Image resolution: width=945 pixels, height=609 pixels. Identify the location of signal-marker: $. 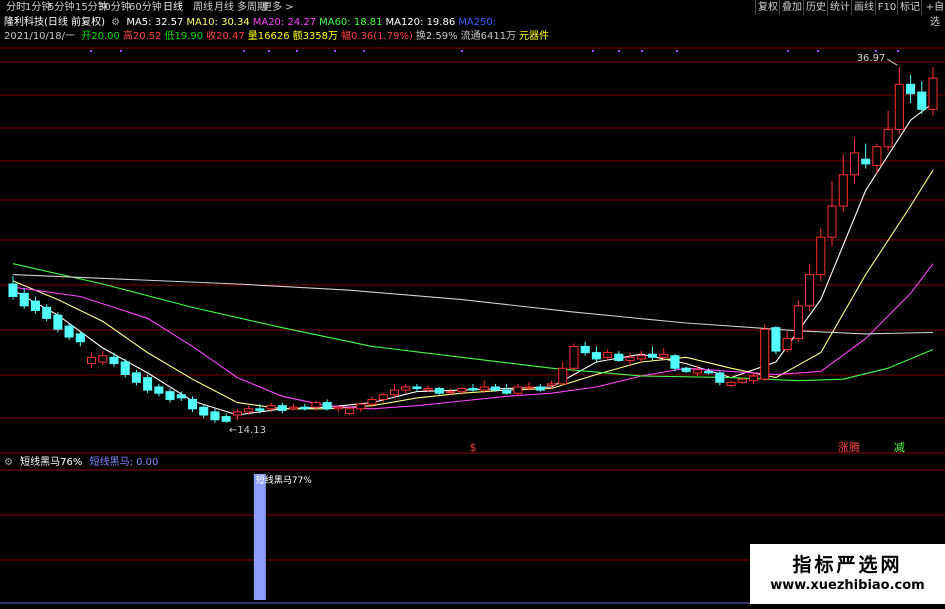
(473, 447).